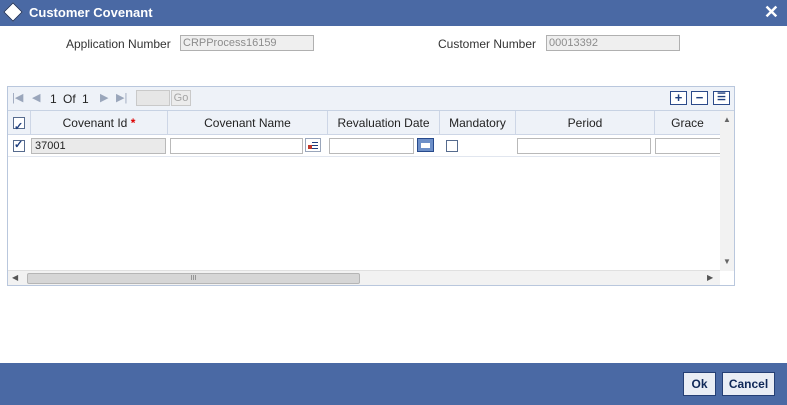  Describe the element at coordinates (678, 98) in the screenshot. I see `add-row-icon: +` at that location.